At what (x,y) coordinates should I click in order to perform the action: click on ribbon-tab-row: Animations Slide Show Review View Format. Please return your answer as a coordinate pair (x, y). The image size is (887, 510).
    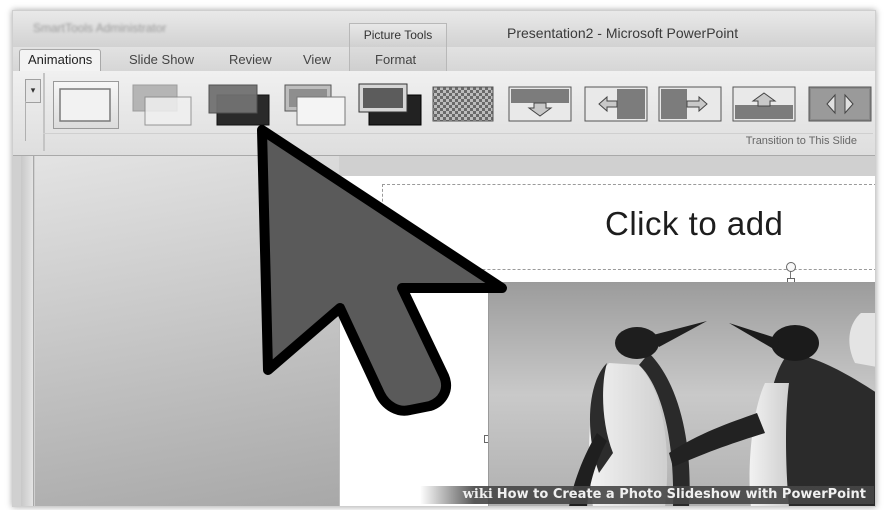
    Looking at the image, I should click on (444, 59).